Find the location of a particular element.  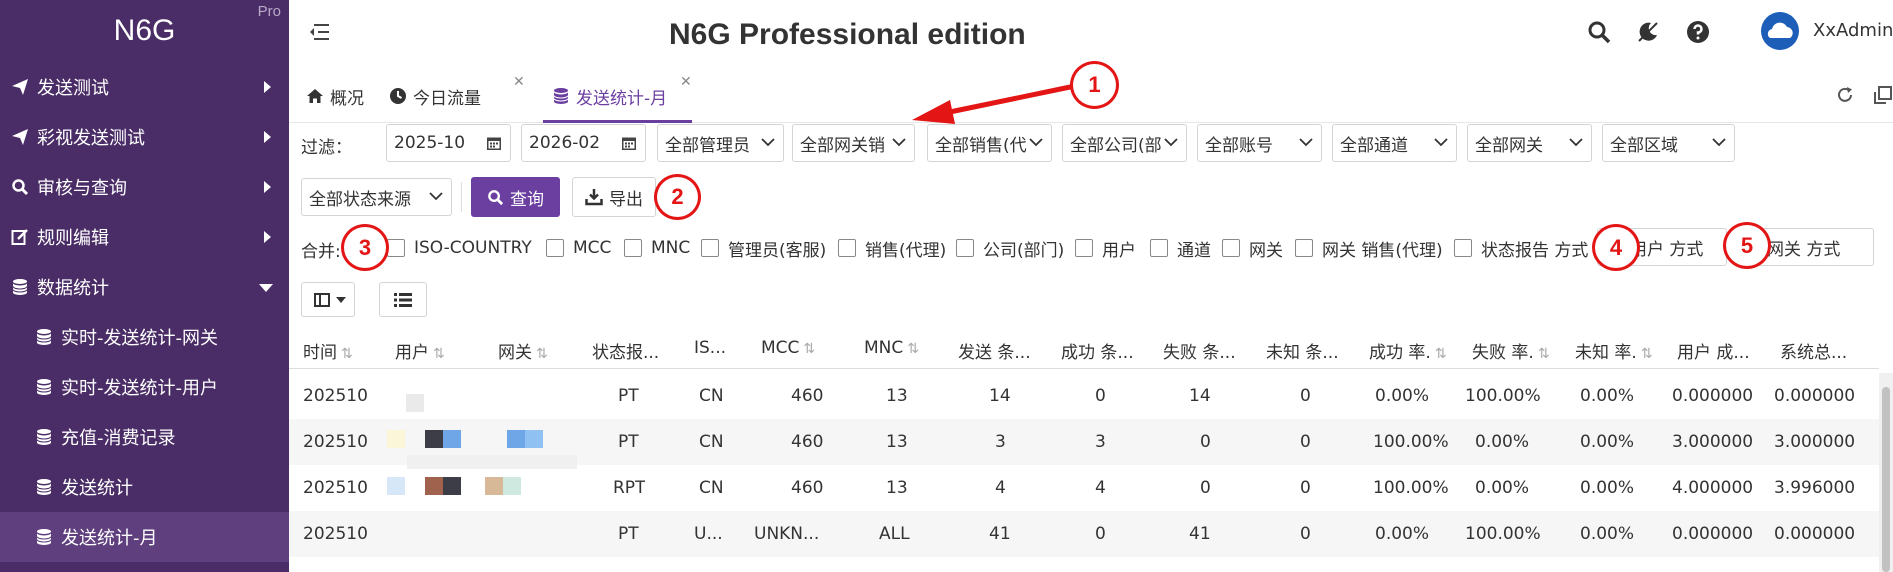

merge-mnc-checkbox: MNC is located at coordinates (657, 248).